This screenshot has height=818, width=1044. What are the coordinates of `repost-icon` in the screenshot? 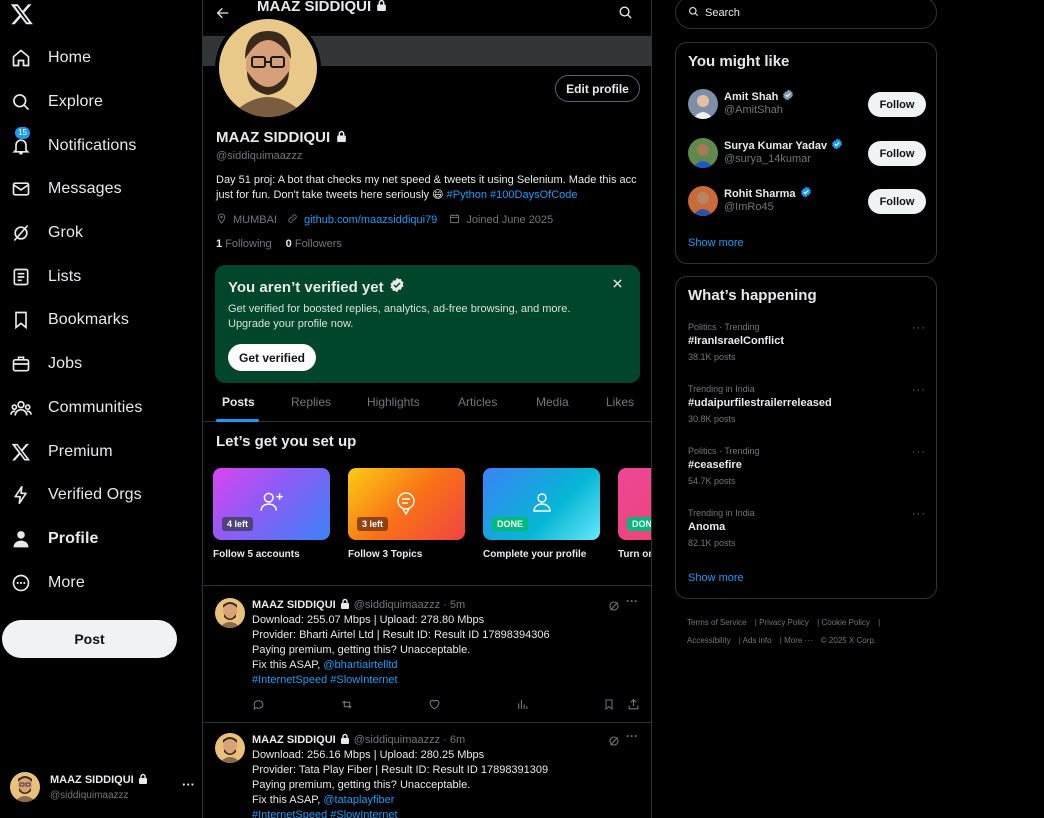 It's located at (347, 705).